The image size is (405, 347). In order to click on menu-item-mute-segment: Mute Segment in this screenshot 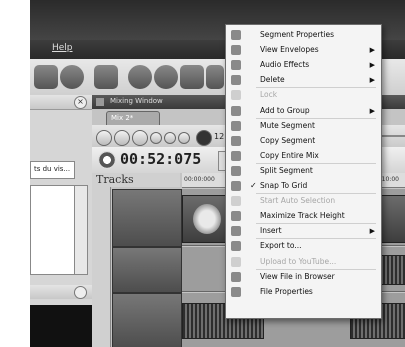, I will do `click(303, 126)`.